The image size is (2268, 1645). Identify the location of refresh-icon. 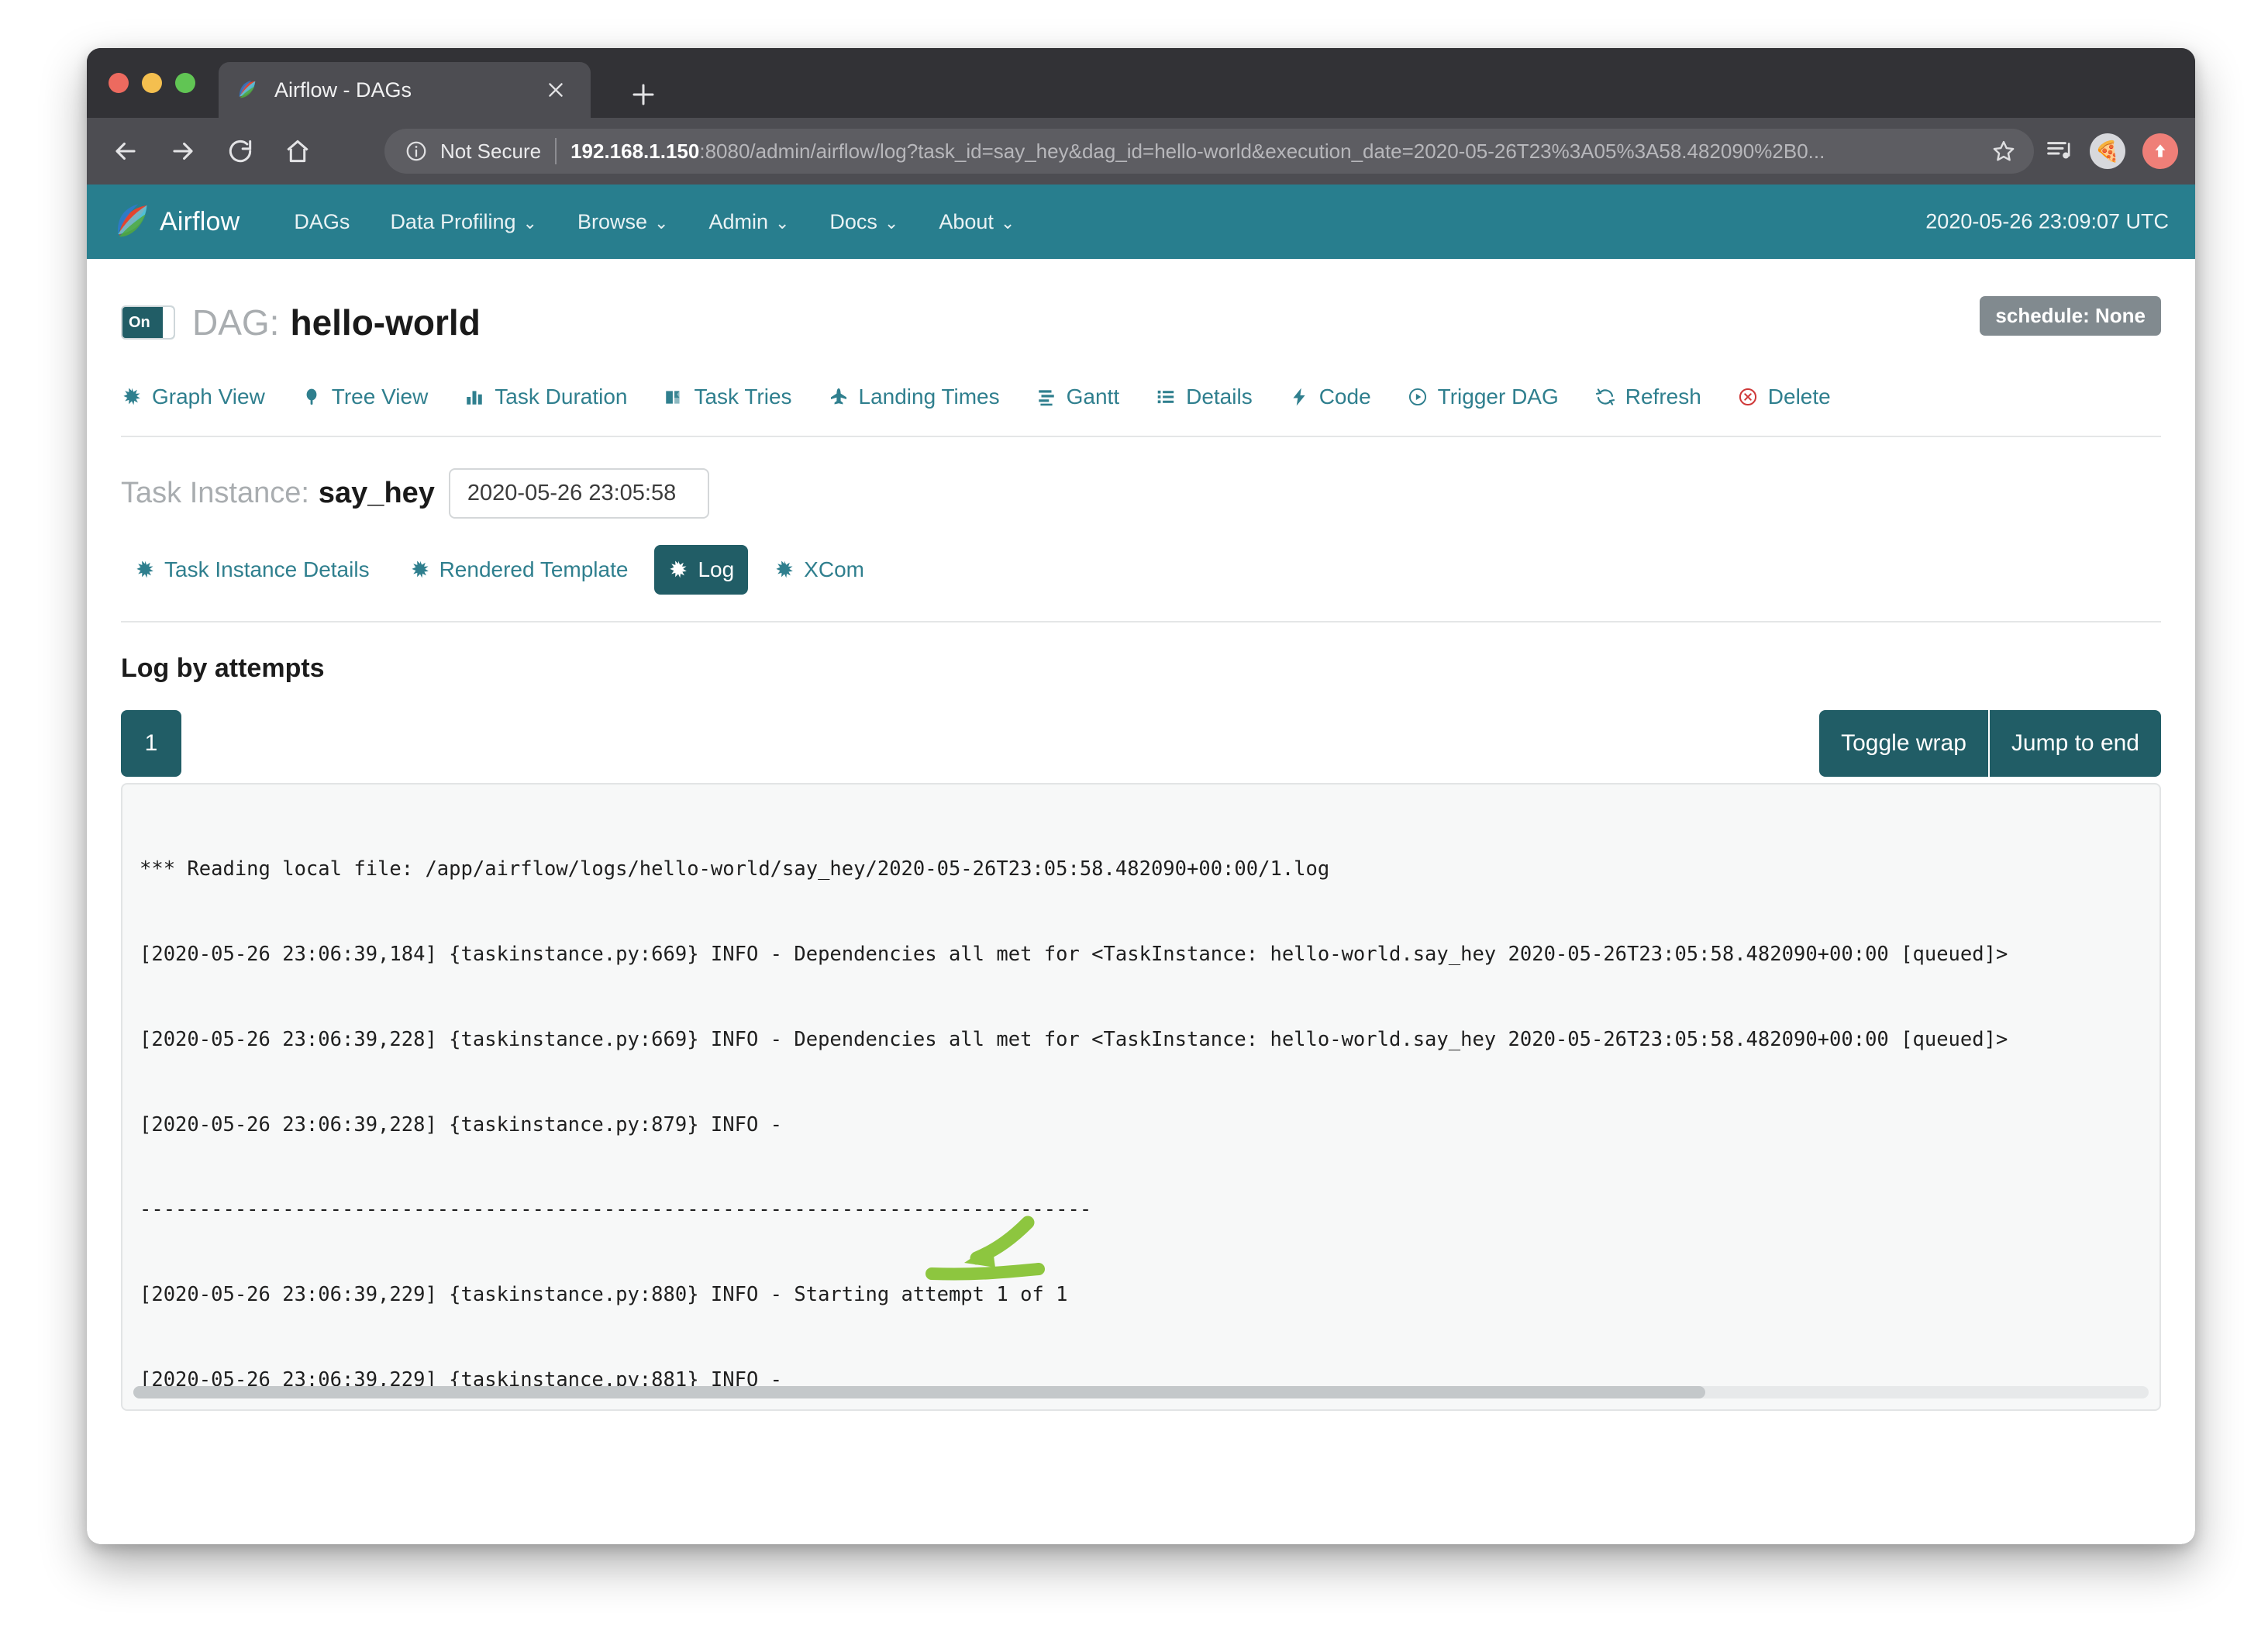
(1605, 397).